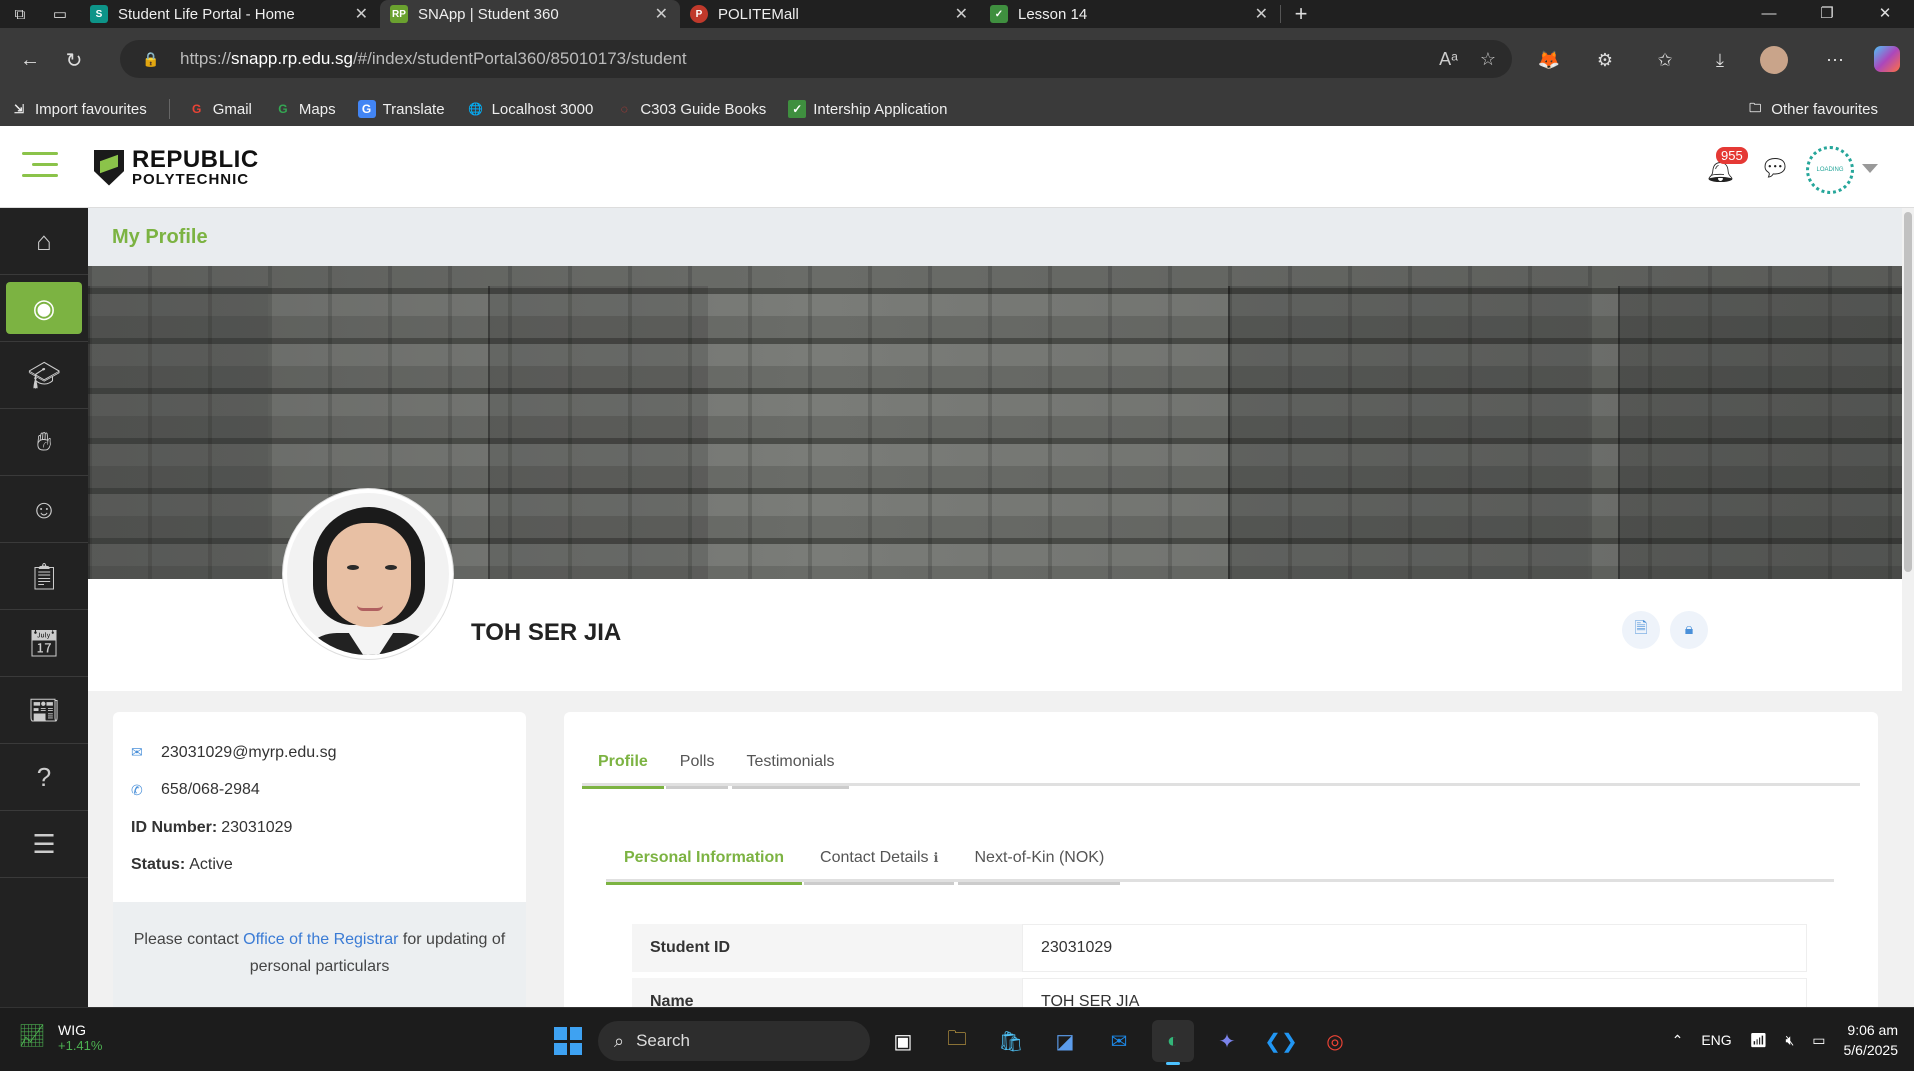 The height and width of the screenshot is (1071, 1914). Describe the element at coordinates (44, 375) in the screenshot. I see `sidebar-item-academics: 🎓︎` at that location.